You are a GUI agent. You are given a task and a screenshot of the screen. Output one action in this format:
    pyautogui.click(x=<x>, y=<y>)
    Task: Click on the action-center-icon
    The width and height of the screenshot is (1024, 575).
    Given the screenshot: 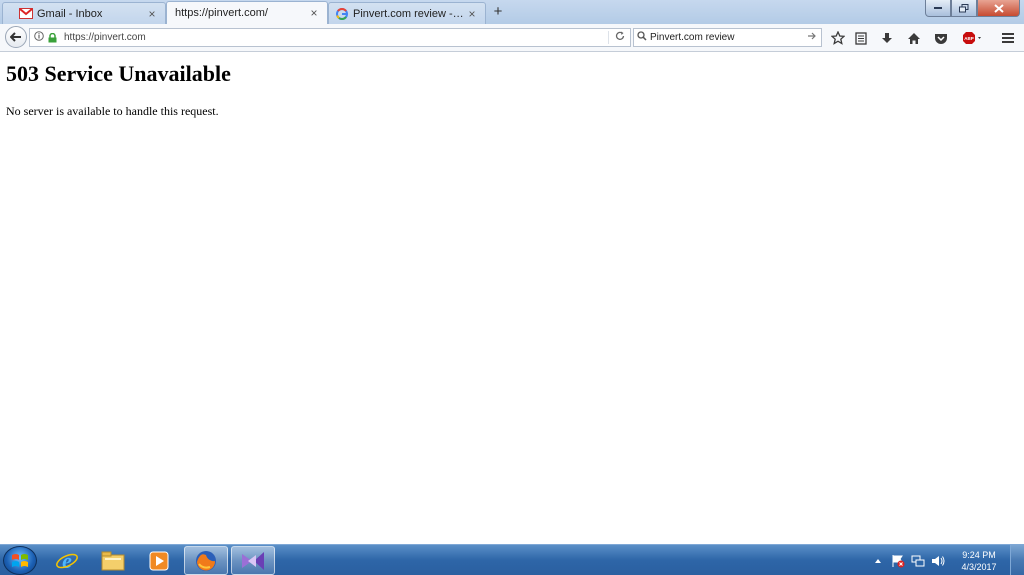 What is the action you would take?
    pyautogui.click(x=898, y=561)
    